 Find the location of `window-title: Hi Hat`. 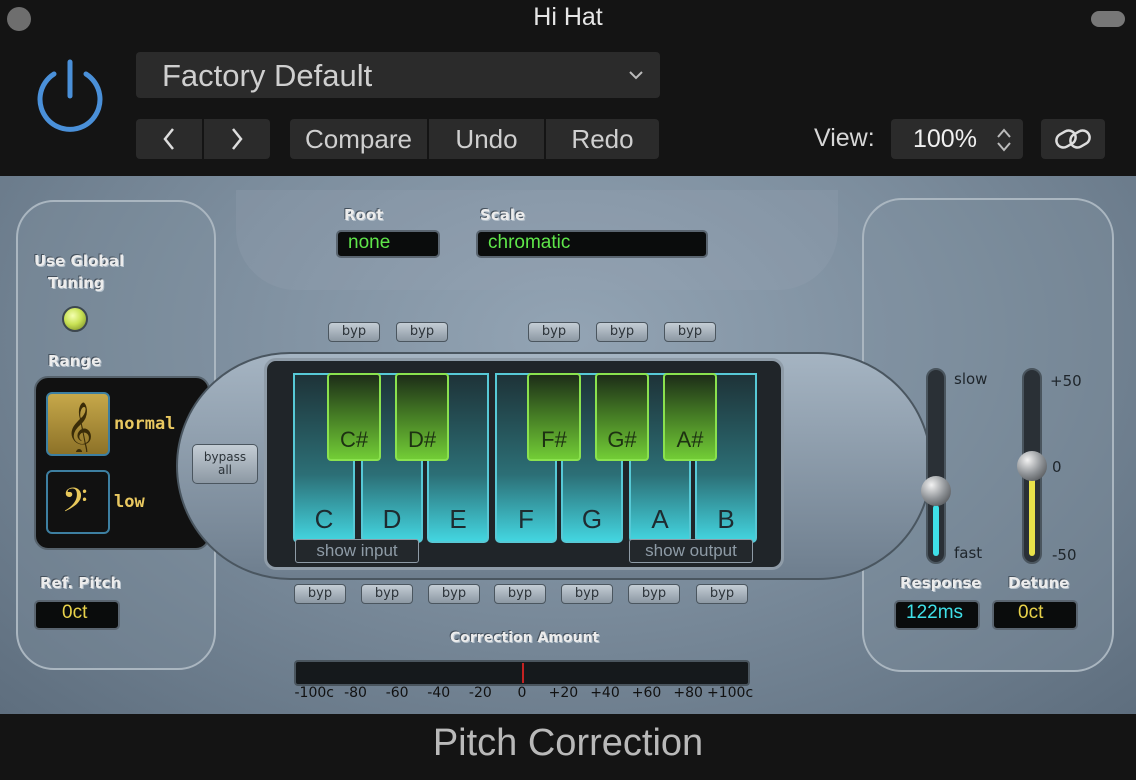

window-title: Hi Hat is located at coordinates (568, 17).